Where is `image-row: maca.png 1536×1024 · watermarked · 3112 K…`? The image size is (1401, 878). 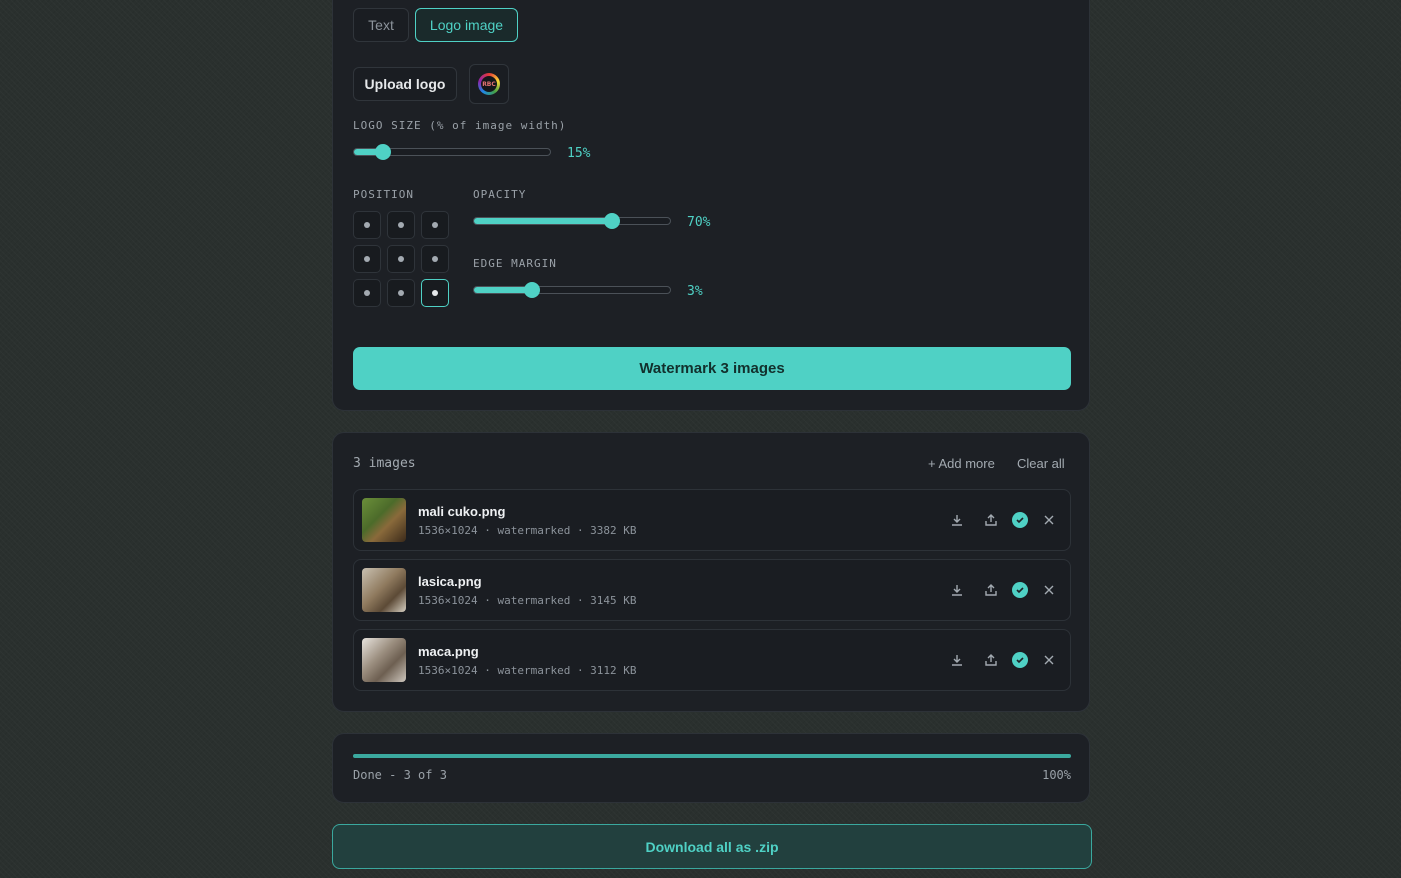
image-row: maca.png 1536×1024 · watermarked · 3112 K… is located at coordinates (712, 660).